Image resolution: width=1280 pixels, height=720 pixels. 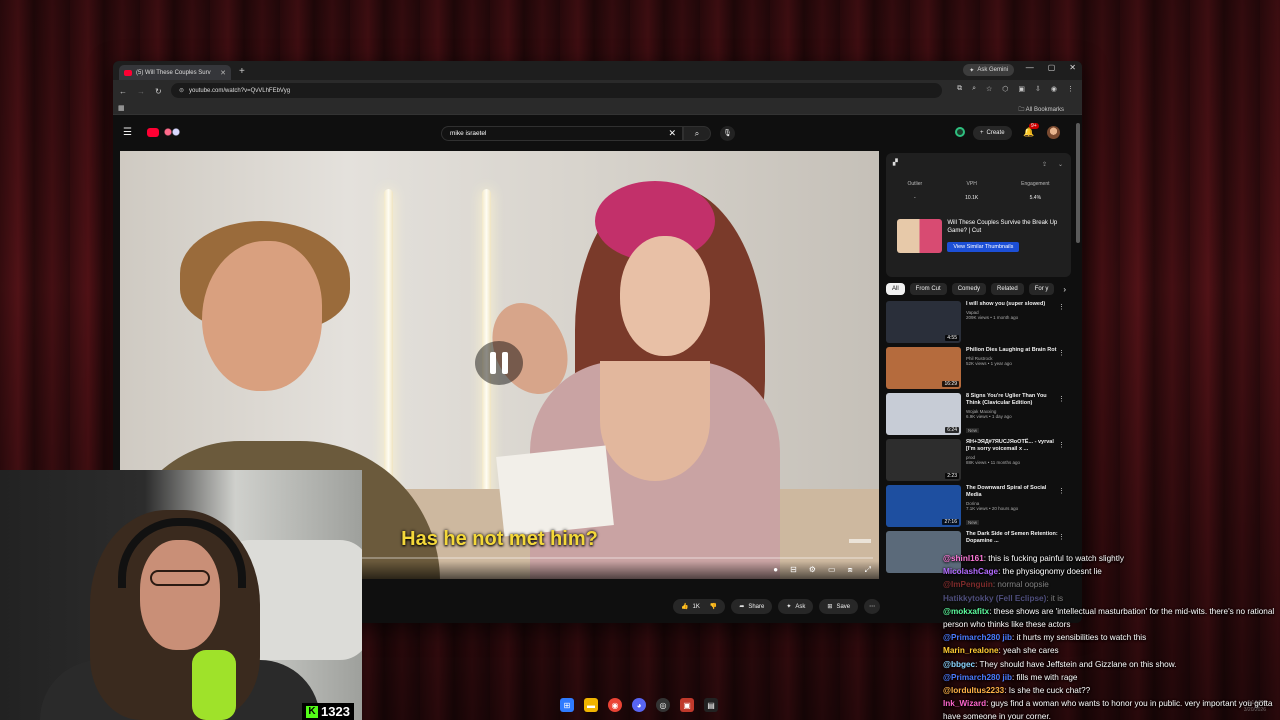 I want to click on paper, so click(x=555, y=491).